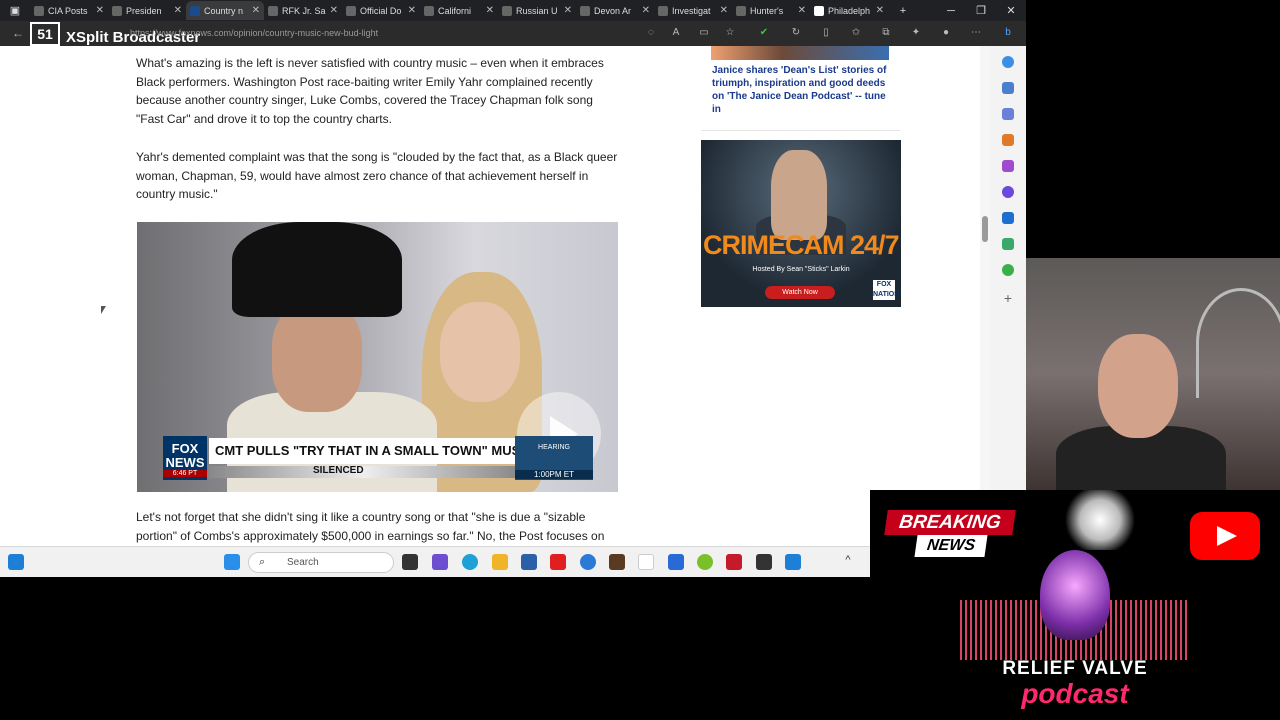  Describe the element at coordinates (951, 11) in the screenshot. I see `minimize-button: ─` at that location.